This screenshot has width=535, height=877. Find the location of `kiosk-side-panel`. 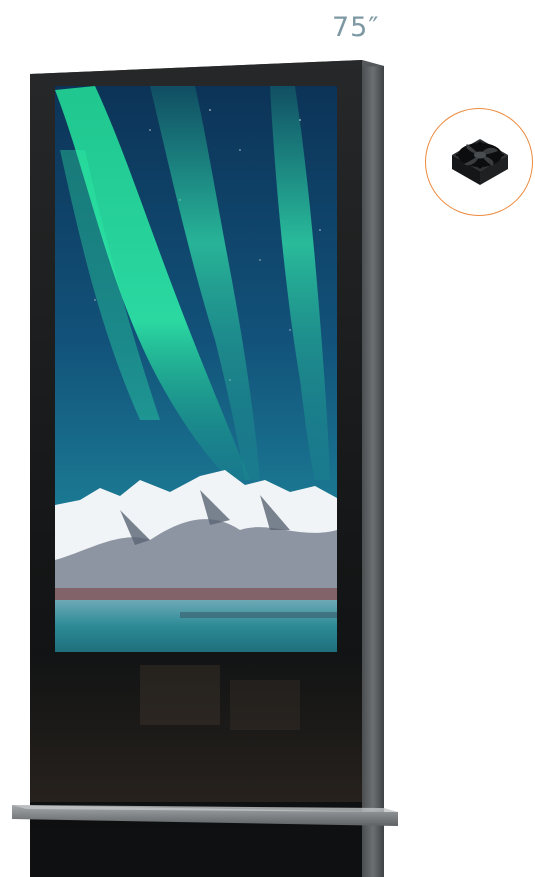

kiosk-side-panel is located at coordinates (373, 468).